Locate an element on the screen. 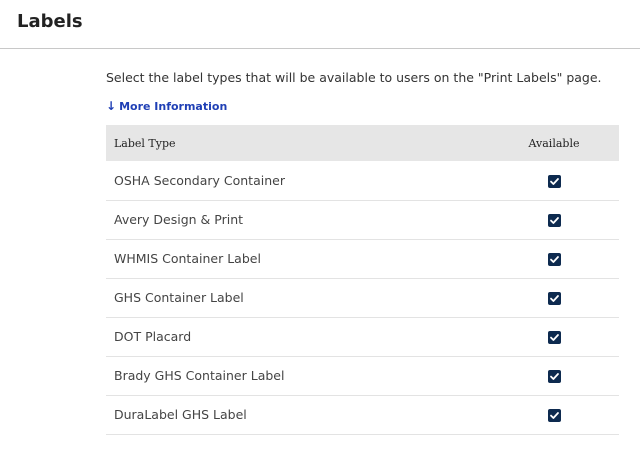 The width and height of the screenshot is (640, 455). table-row: OSHA Secondary Container is located at coordinates (362, 180).